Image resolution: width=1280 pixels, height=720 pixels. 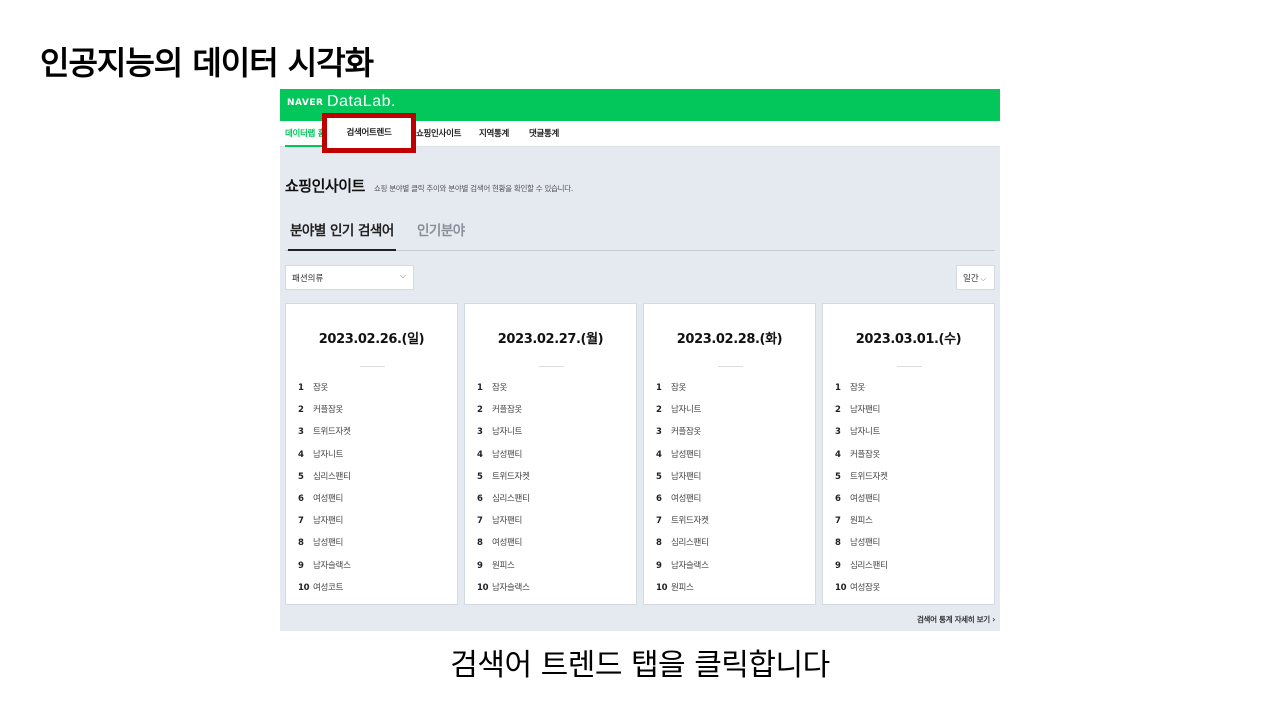 What do you see at coordinates (544, 134) in the screenshot?
I see `nav-item-comment-stats: 댓글통계` at bounding box center [544, 134].